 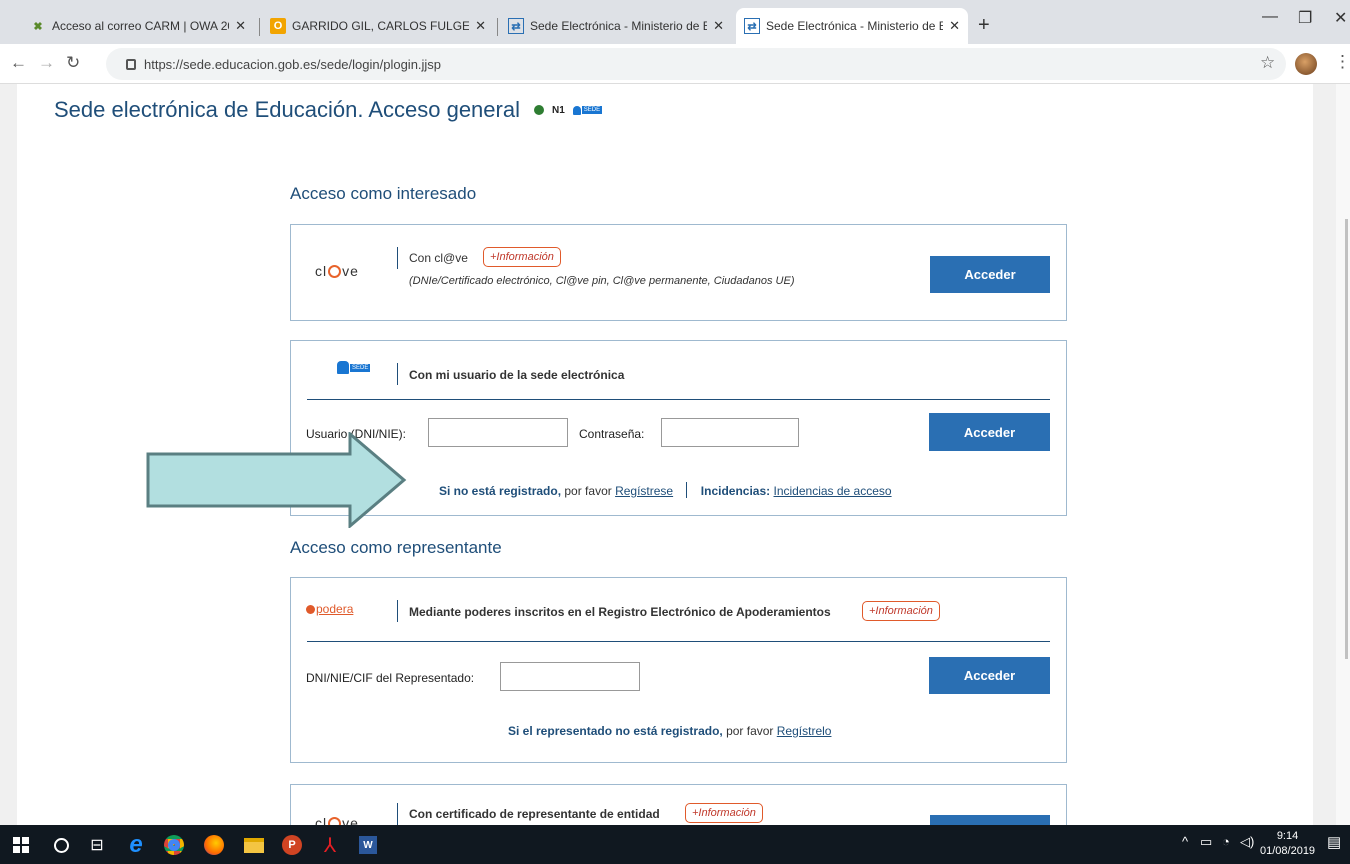 I want to click on apodera-info-button: +Información, so click(x=901, y=611).